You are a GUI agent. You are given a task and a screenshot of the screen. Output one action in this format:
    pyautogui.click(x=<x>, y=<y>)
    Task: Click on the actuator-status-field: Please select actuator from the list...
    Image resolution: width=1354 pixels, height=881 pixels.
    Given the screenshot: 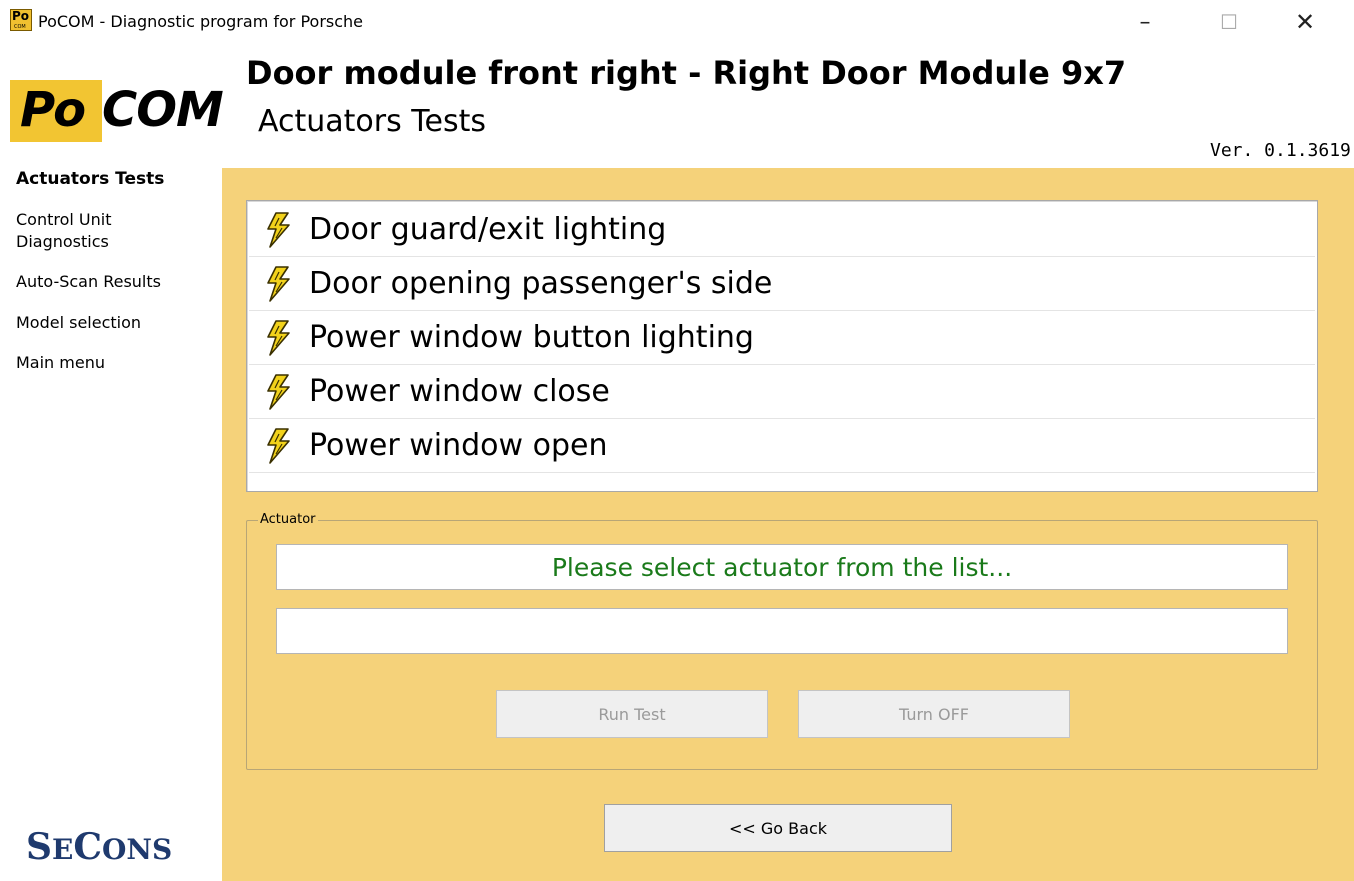 What is the action you would take?
    pyautogui.click(x=782, y=567)
    